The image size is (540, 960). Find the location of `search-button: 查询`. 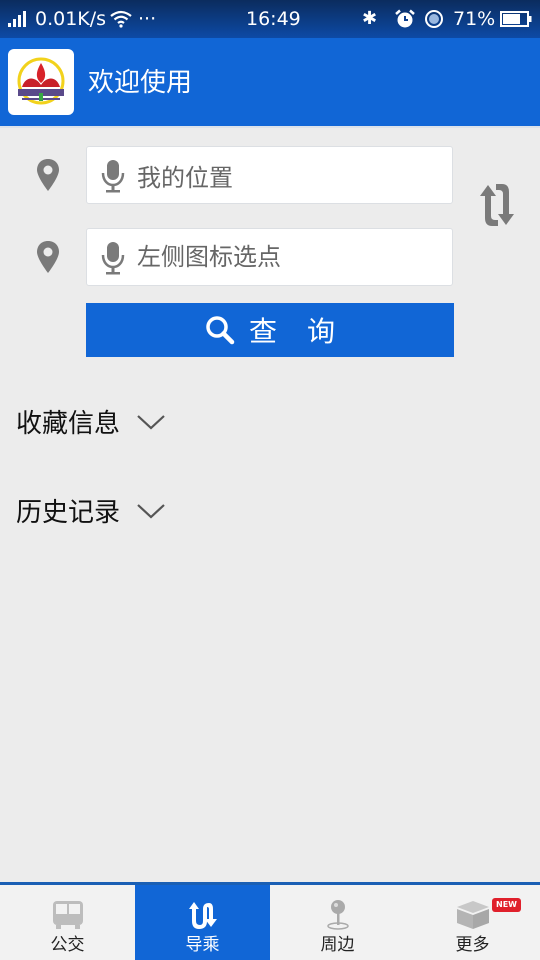

search-button: 查询 is located at coordinates (270, 330).